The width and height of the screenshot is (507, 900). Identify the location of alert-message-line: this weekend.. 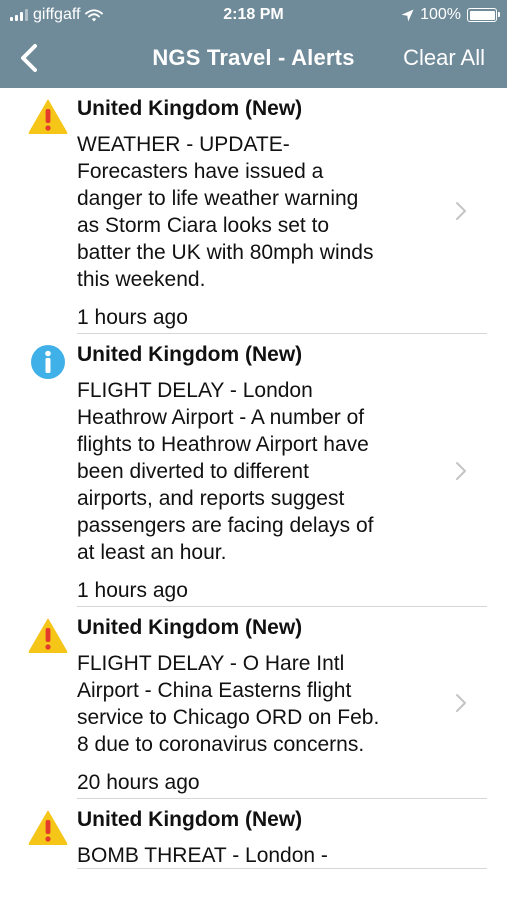
(141, 279).